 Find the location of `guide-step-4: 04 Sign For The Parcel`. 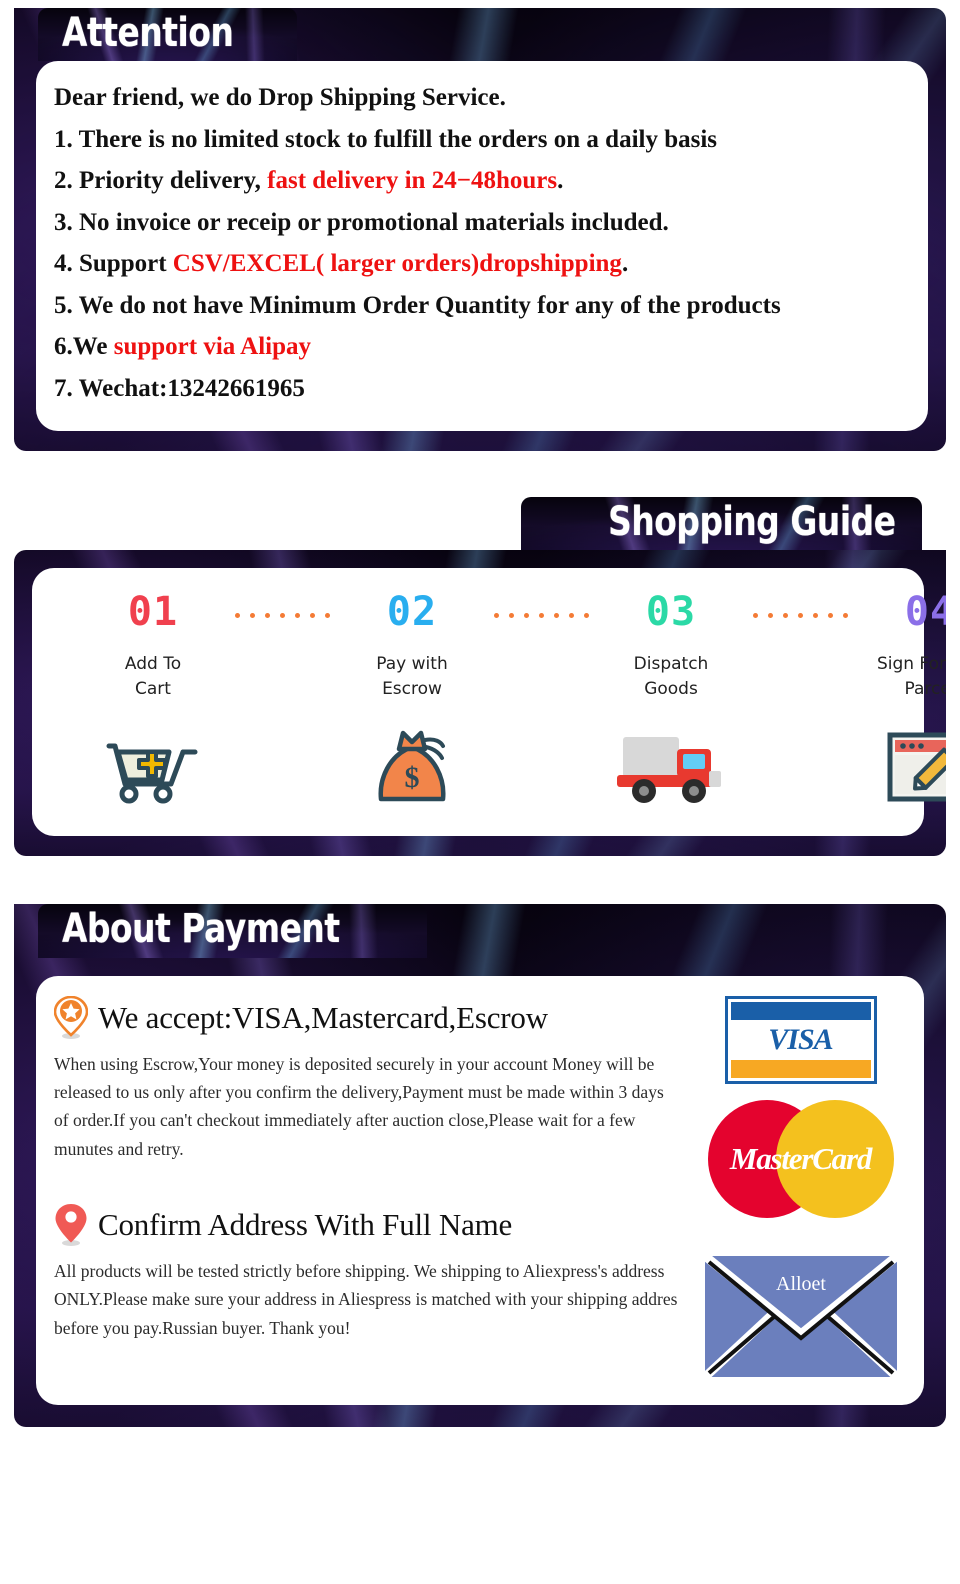

guide-step-4: 04 Sign For The Parcel is located at coordinates (900, 701).